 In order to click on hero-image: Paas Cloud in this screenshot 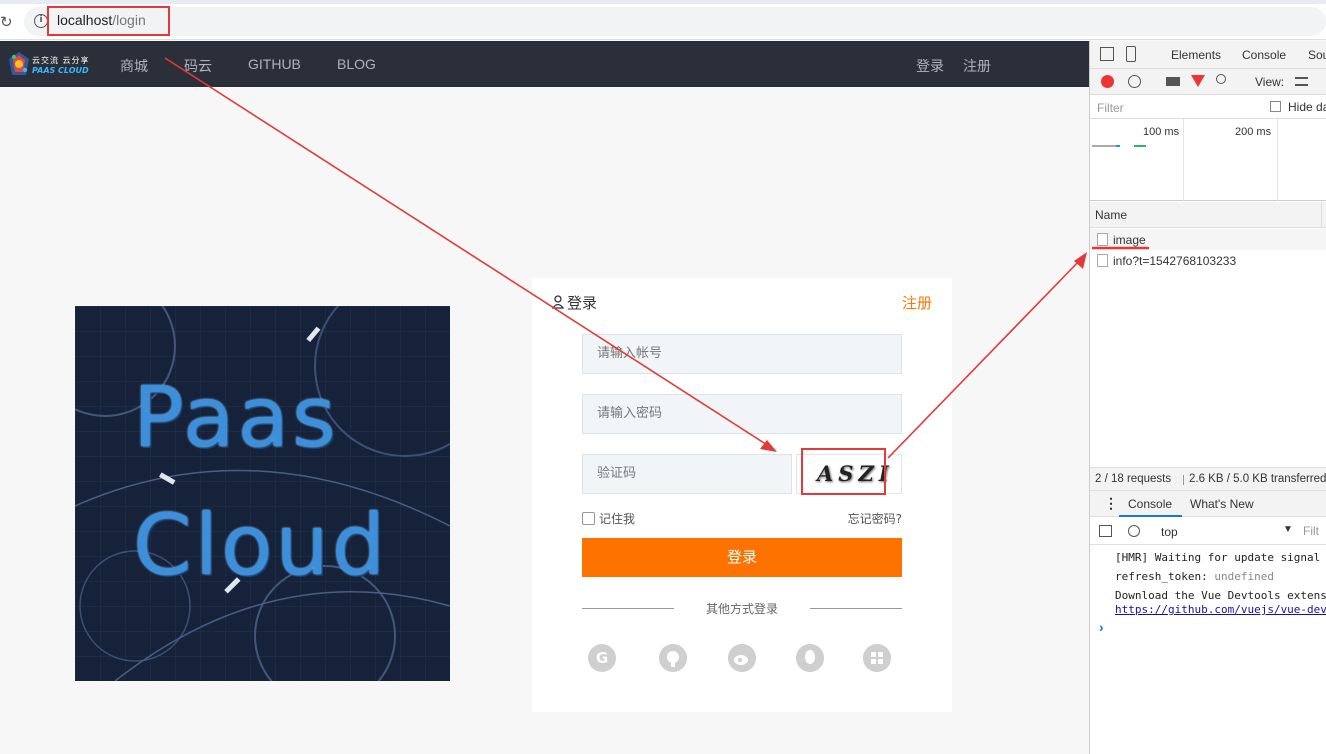, I will do `click(262, 493)`.